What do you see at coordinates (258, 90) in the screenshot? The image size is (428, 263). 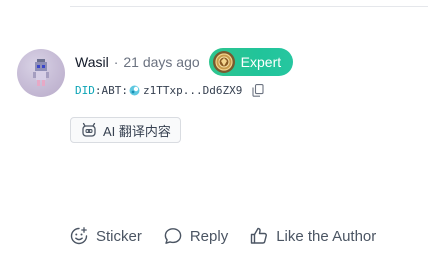 I see `copy-icon` at bounding box center [258, 90].